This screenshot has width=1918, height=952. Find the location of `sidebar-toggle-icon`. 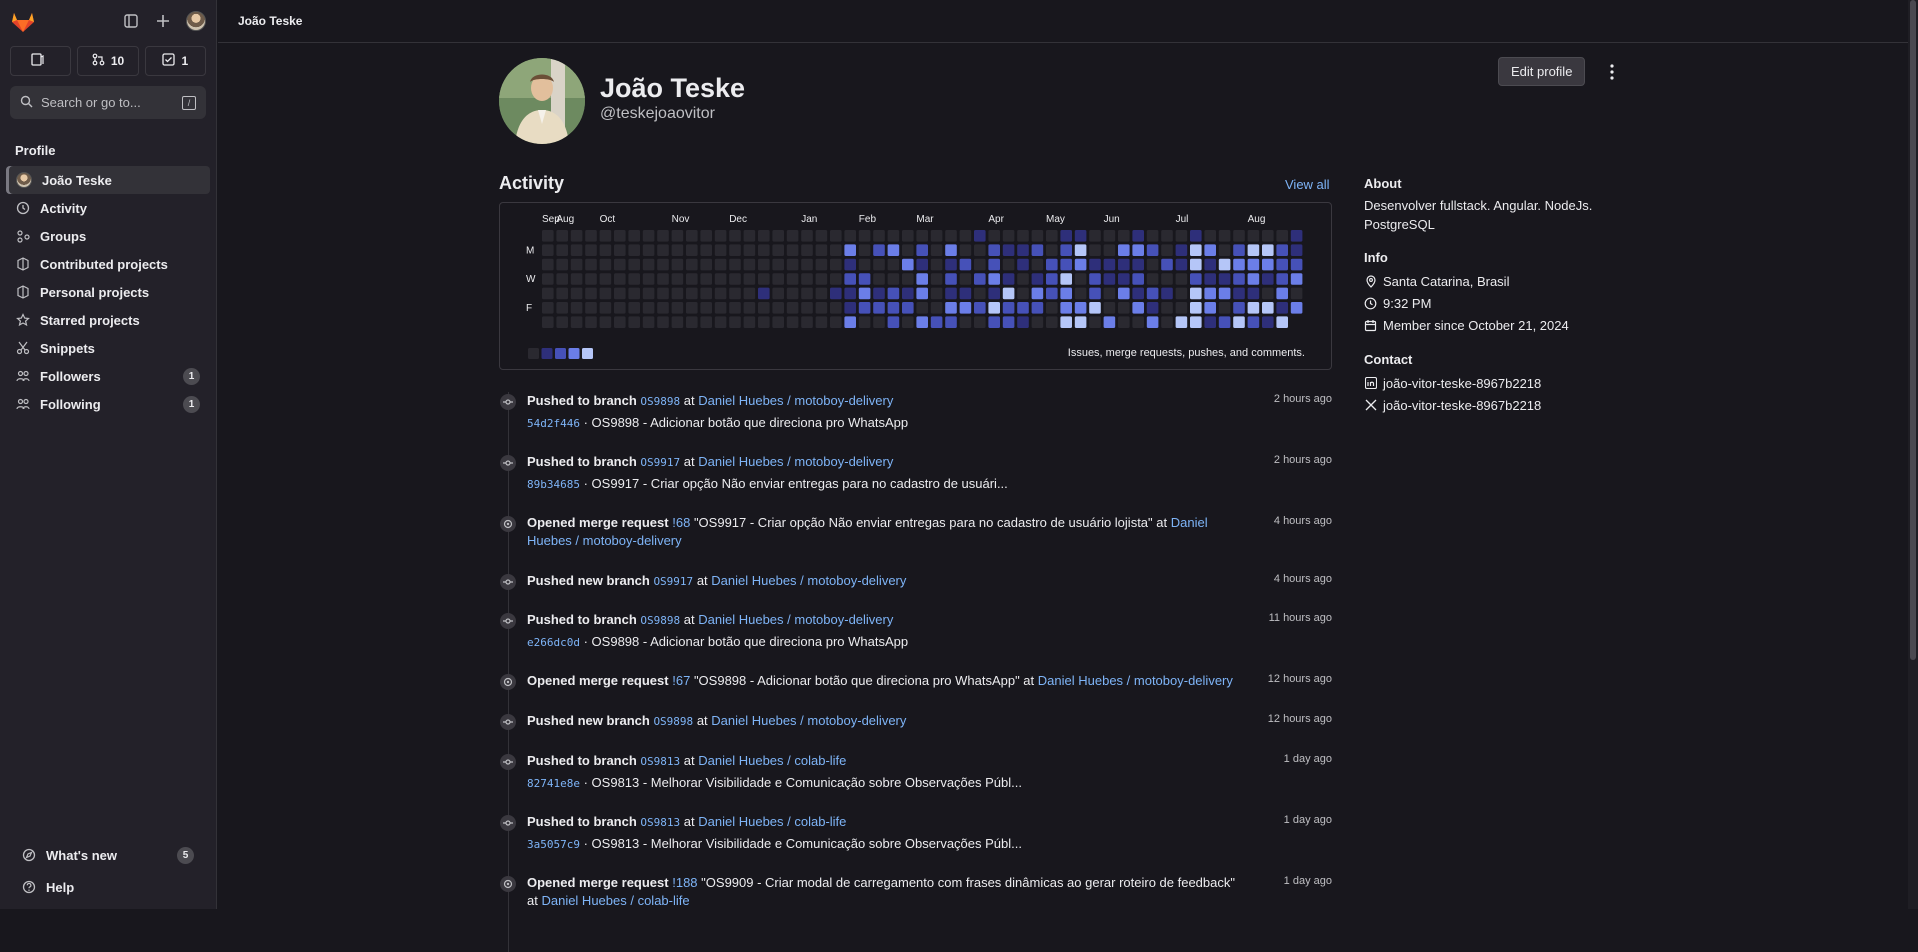

sidebar-toggle-icon is located at coordinates (131, 21).